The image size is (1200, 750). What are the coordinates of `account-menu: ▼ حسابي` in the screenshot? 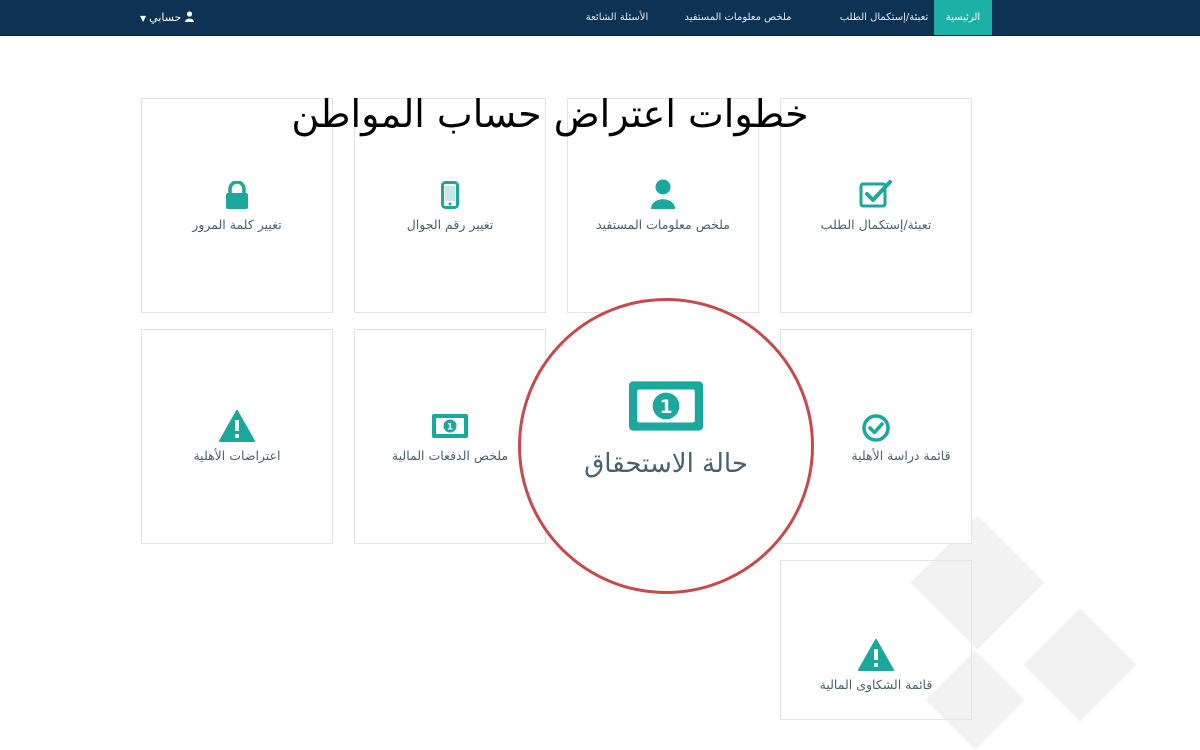 It's located at (167, 18).